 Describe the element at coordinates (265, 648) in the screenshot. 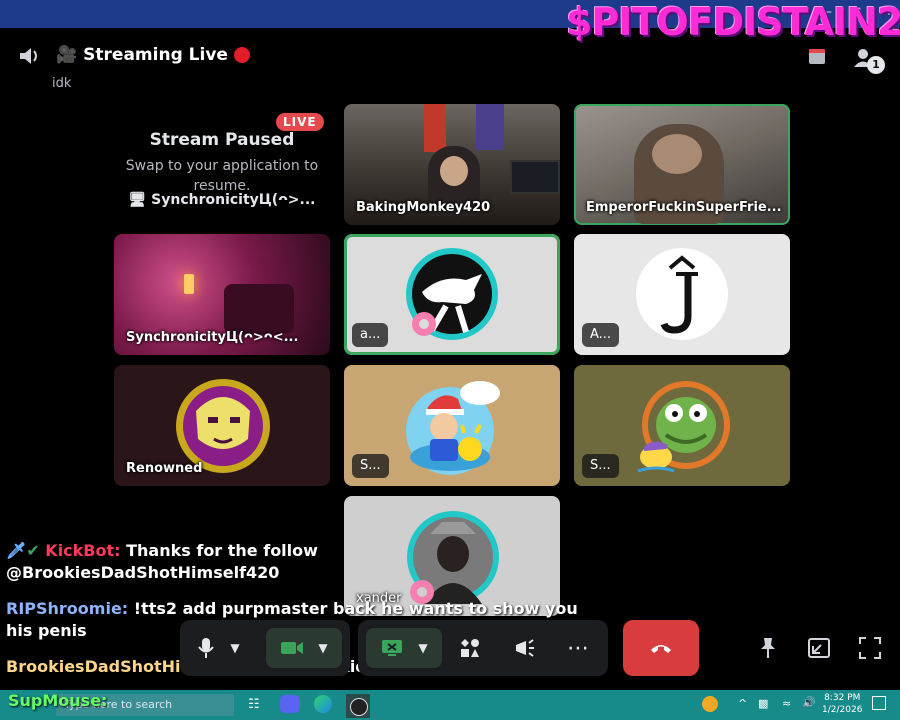

I see `media-controls: ▼ ▼` at that location.